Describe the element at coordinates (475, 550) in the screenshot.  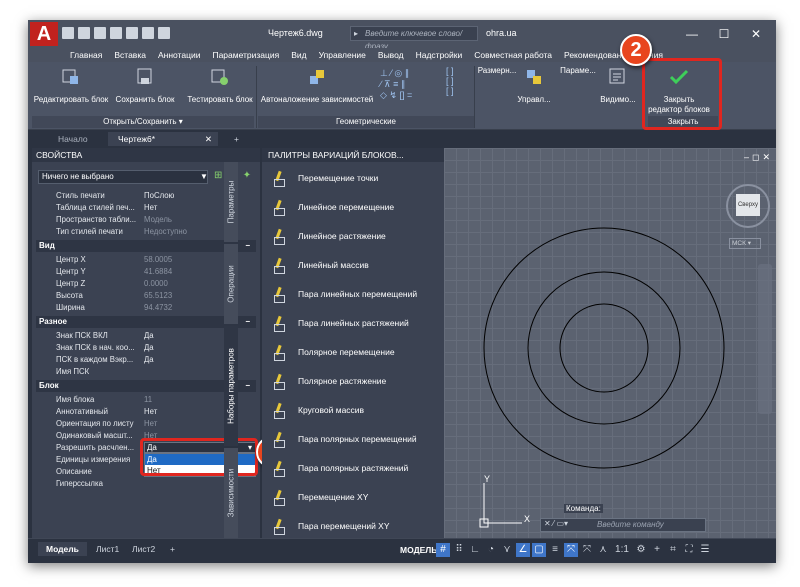
I see `ortho-icon: ∟` at that location.